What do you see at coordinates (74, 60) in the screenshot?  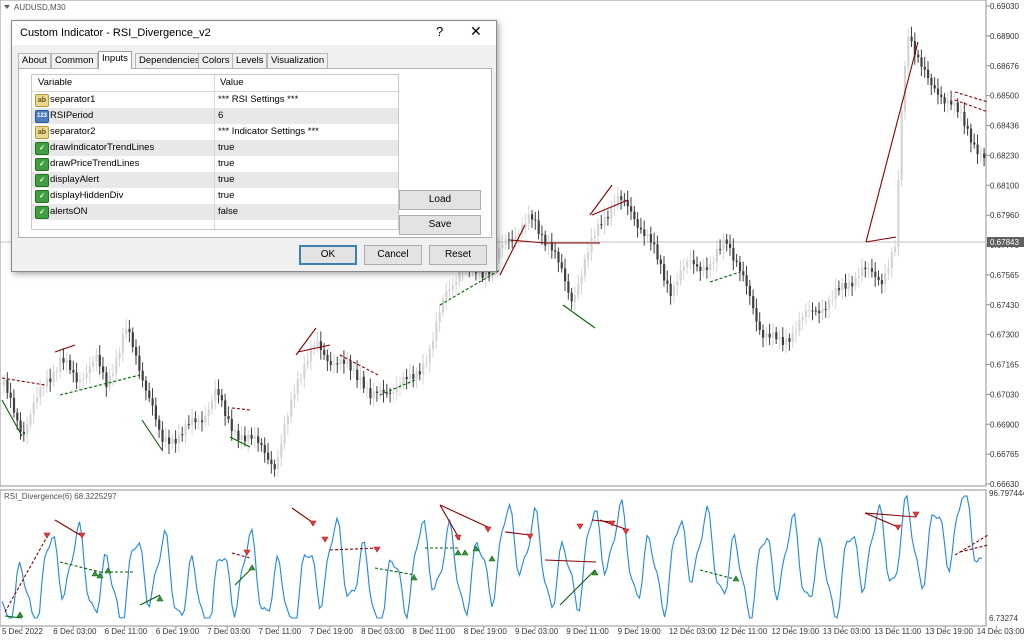 I see `tab-common: Common` at bounding box center [74, 60].